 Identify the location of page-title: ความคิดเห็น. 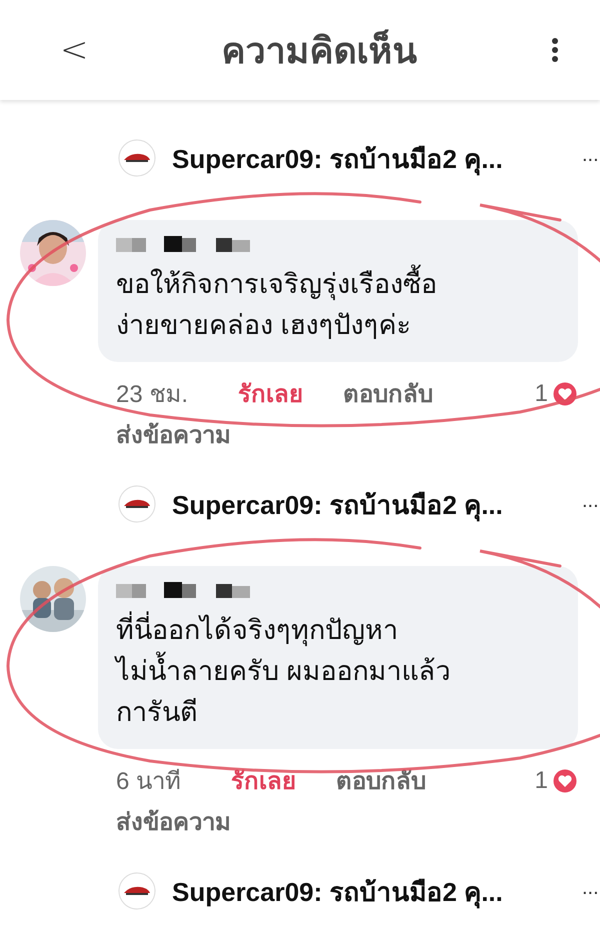
(319, 50).